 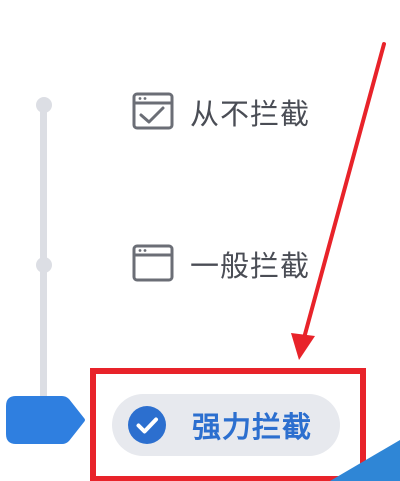 What do you see at coordinates (250, 114) in the screenshot?
I see `option-never-block-label: 从不拦截` at bounding box center [250, 114].